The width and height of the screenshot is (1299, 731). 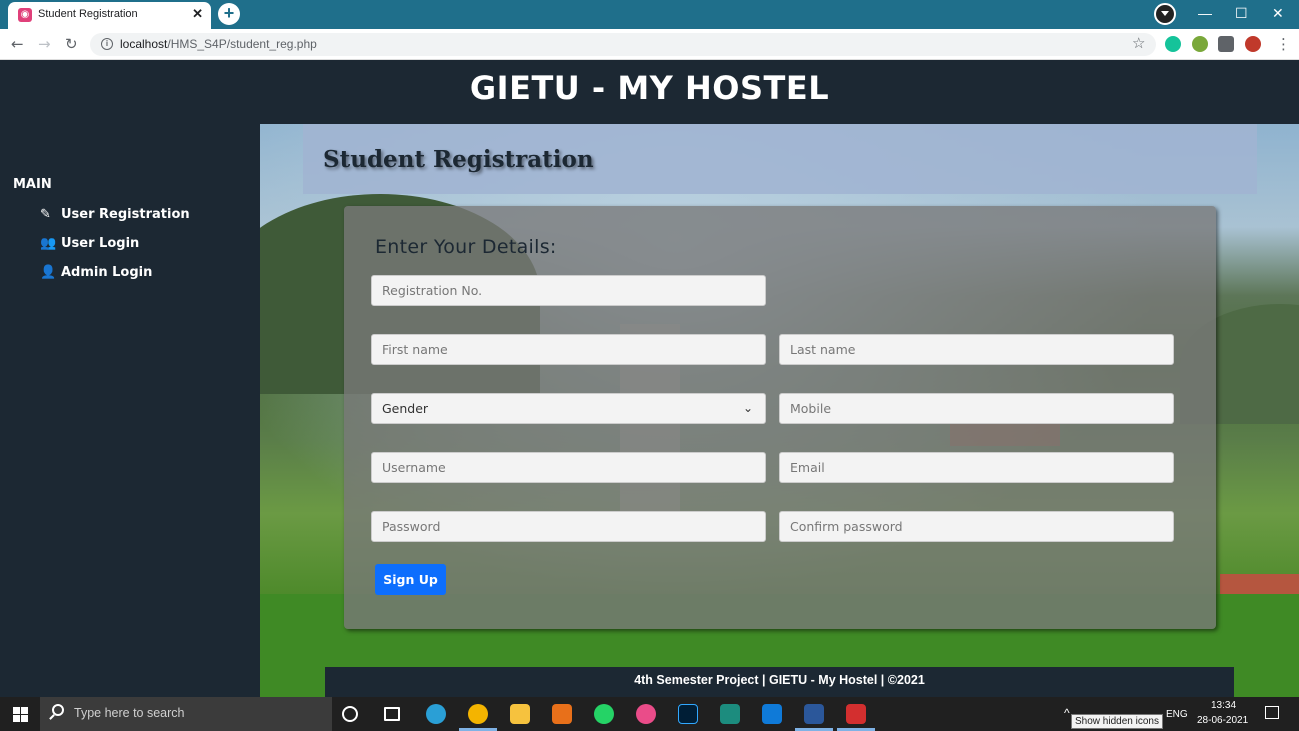 What do you see at coordinates (1117, 721) in the screenshot?
I see `hidden-icons-tooltip: Show hidden icons` at bounding box center [1117, 721].